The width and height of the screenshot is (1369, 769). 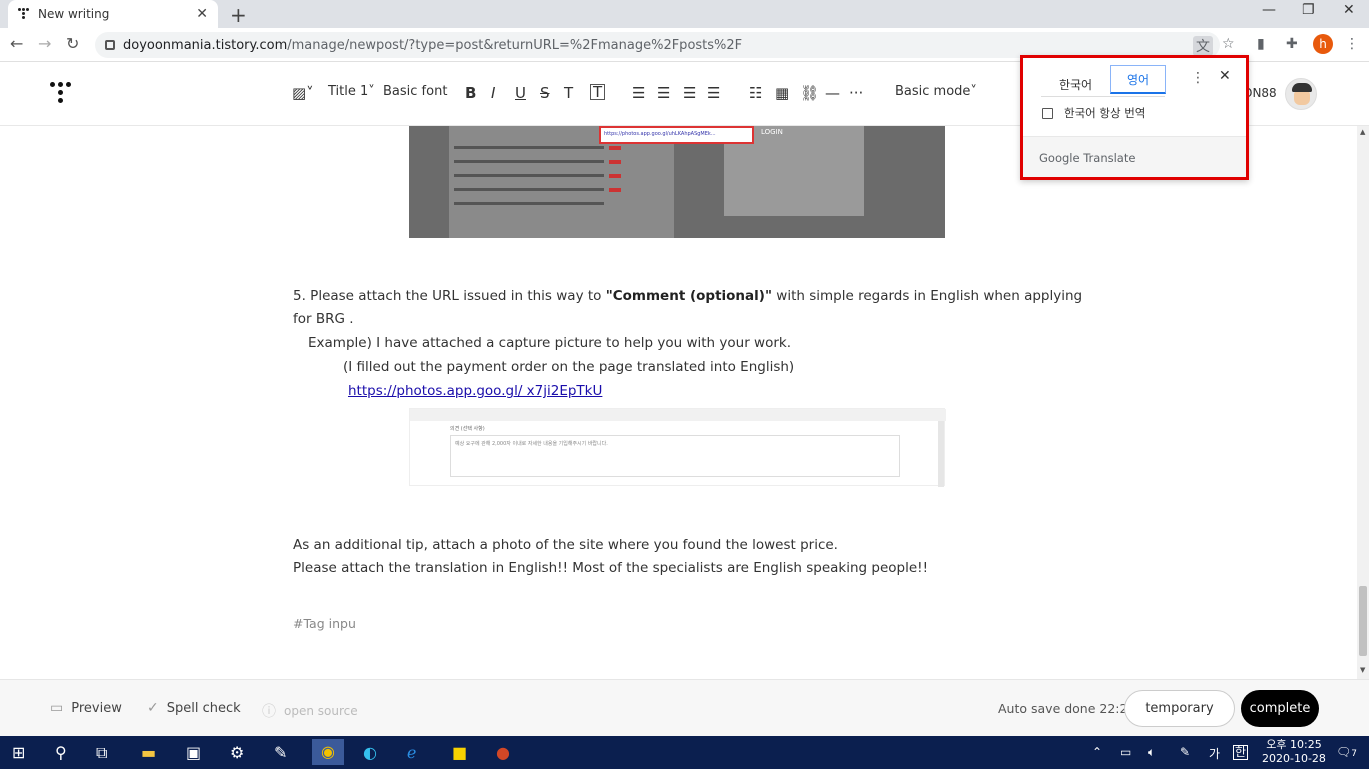 What do you see at coordinates (153, 708) in the screenshot?
I see `spell-check-icon: ✓` at bounding box center [153, 708].